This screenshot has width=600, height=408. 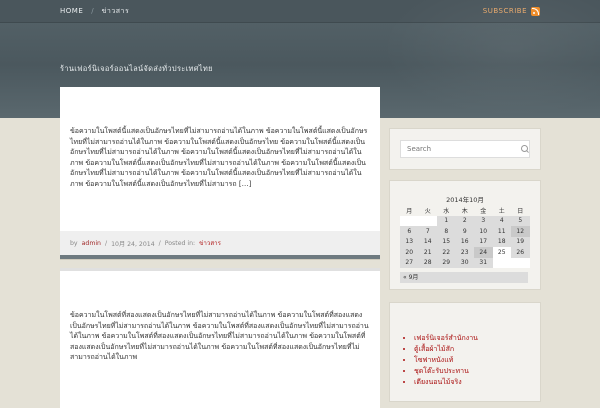 I want to click on post-category-link: ข่าวสาร, so click(x=210, y=243).